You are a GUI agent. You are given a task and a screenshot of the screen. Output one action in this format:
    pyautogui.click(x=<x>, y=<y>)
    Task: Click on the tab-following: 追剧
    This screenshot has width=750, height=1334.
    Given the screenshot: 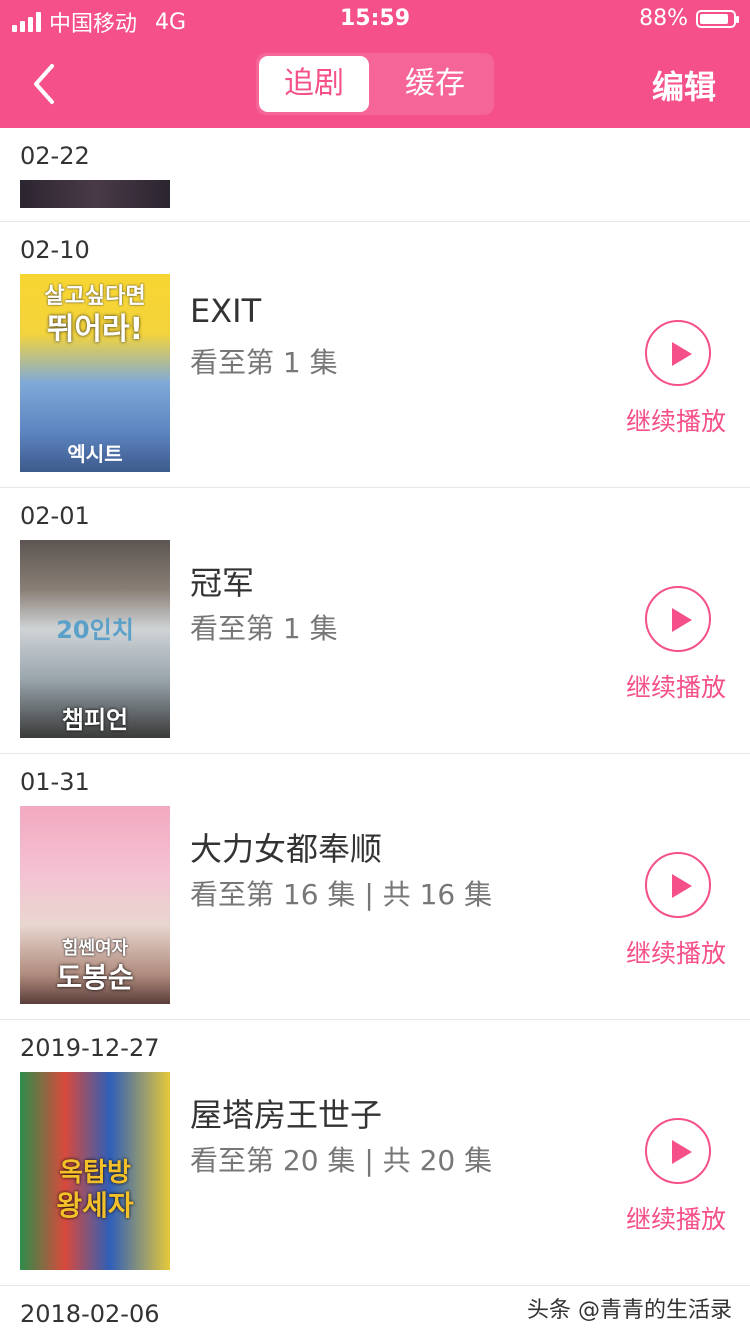 What is the action you would take?
    pyautogui.click(x=314, y=84)
    